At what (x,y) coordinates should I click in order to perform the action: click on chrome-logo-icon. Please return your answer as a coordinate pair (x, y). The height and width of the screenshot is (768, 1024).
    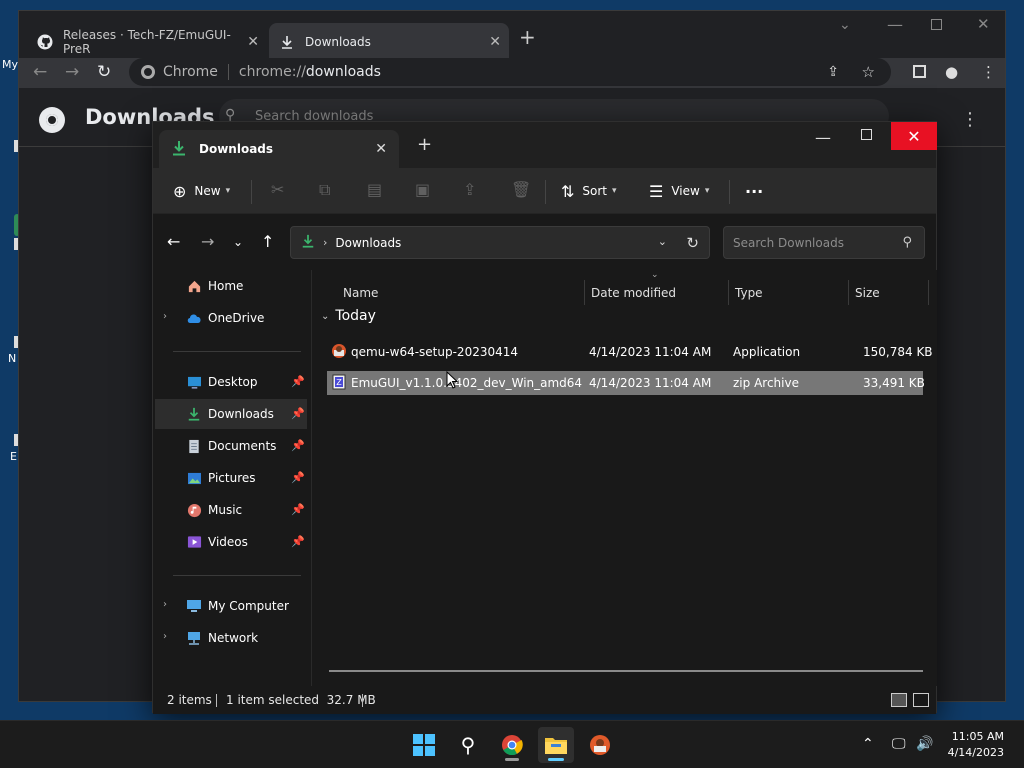
    Looking at the image, I should click on (52, 120).